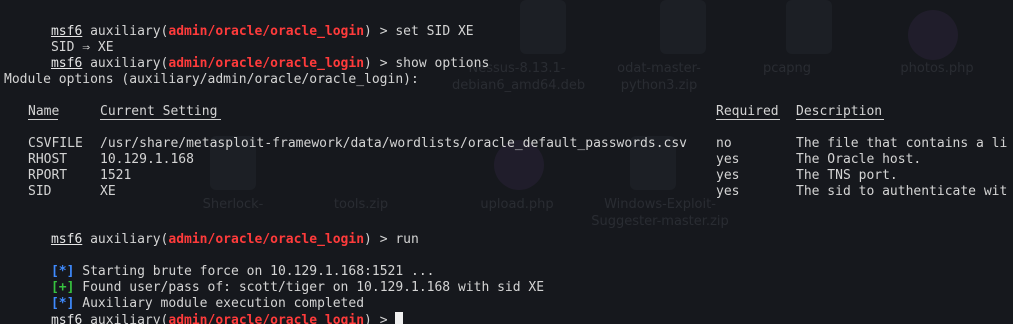 The width and height of the screenshot is (1013, 324). I want to click on option-required: no, so click(724, 143).